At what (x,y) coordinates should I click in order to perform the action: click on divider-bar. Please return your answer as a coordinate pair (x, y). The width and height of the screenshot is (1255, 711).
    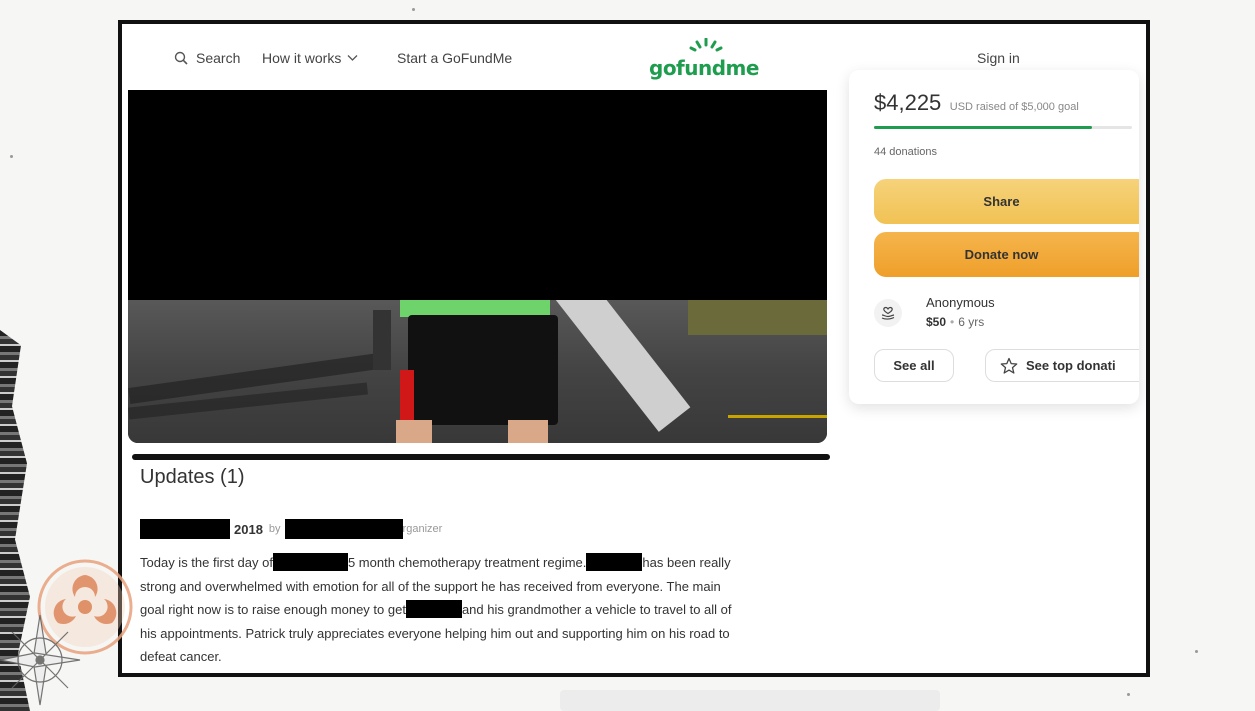
    Looking at the image, I should click on (481, 457).